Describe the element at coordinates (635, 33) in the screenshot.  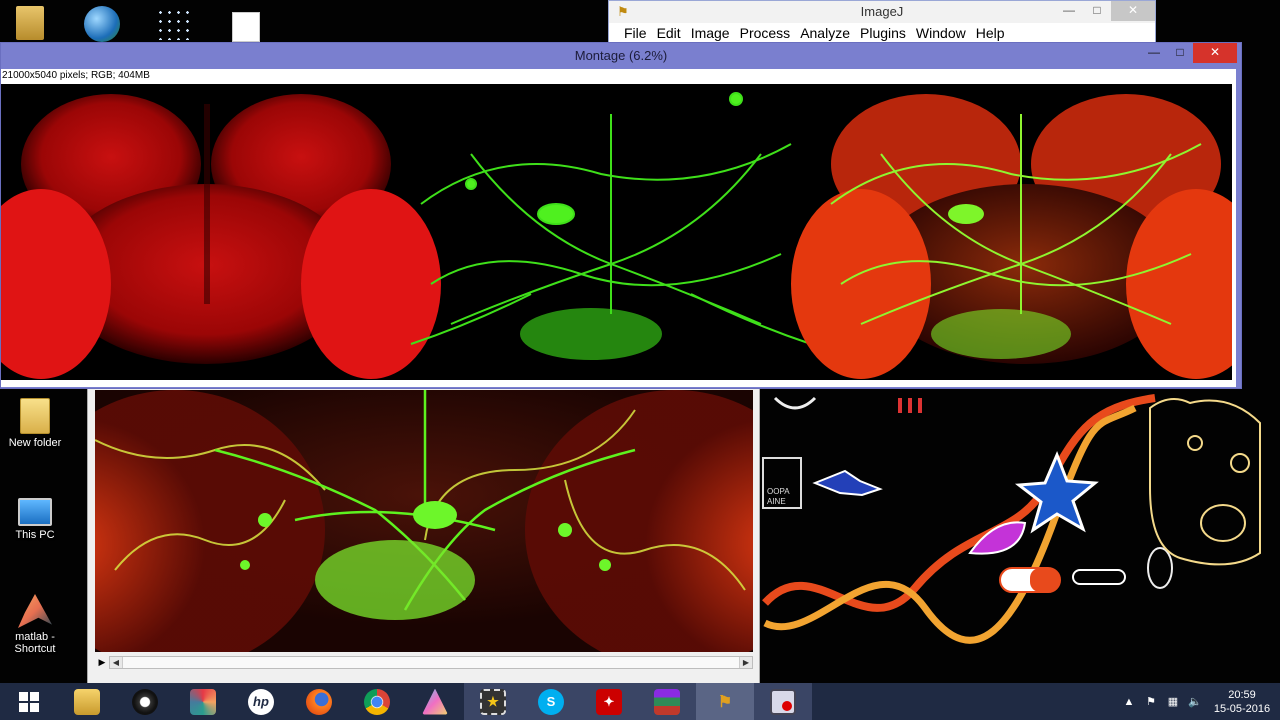
I see `menu-file: File` at that location.